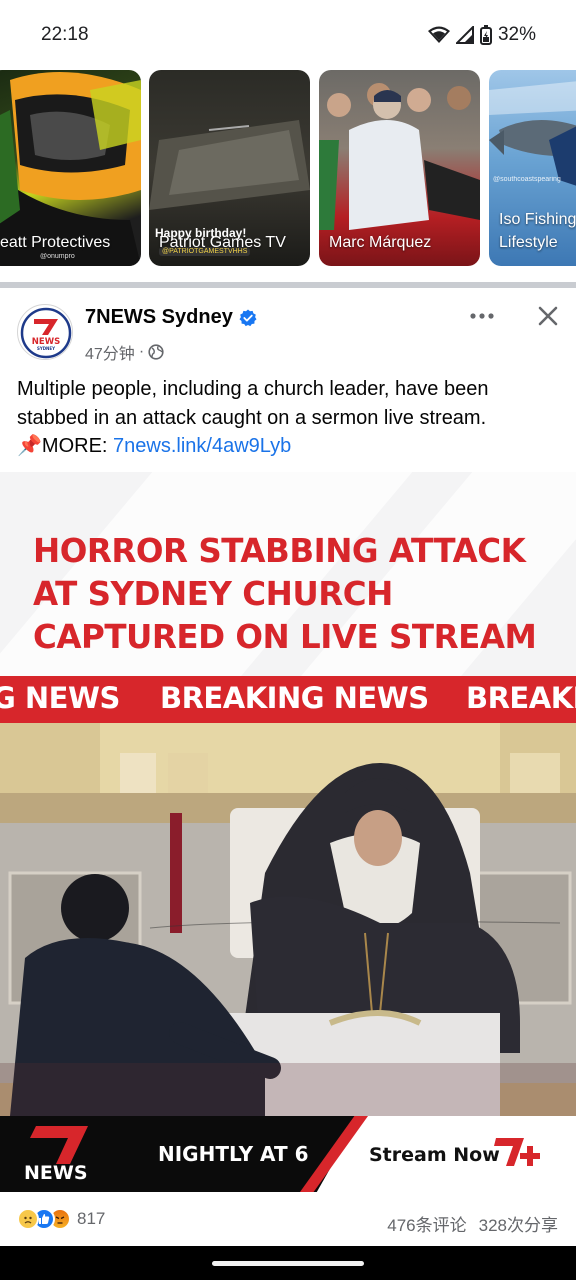 The width and height of the screenshot is (576, 1280). Describe the element at coordinates (518, 1223) in the screenshot. I see `shares-count: 328次分享` at that location.